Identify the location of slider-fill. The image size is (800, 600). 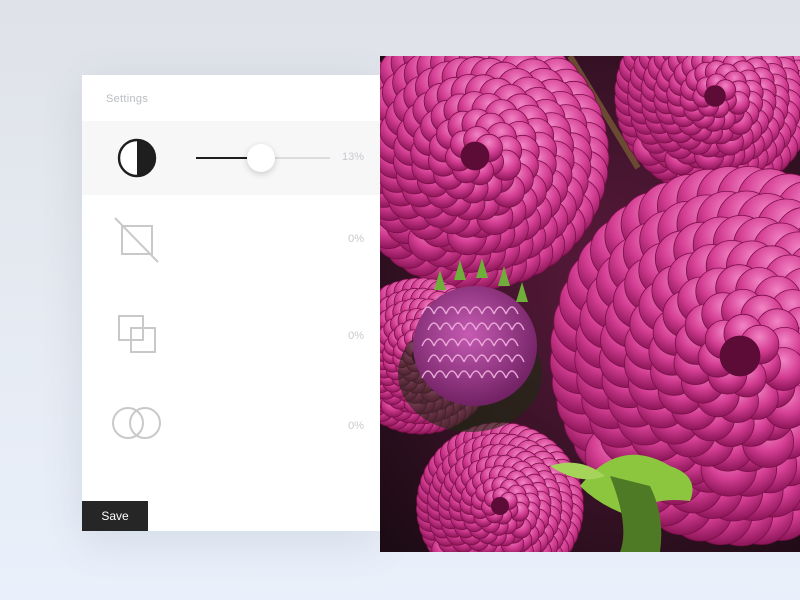
(222, 158).